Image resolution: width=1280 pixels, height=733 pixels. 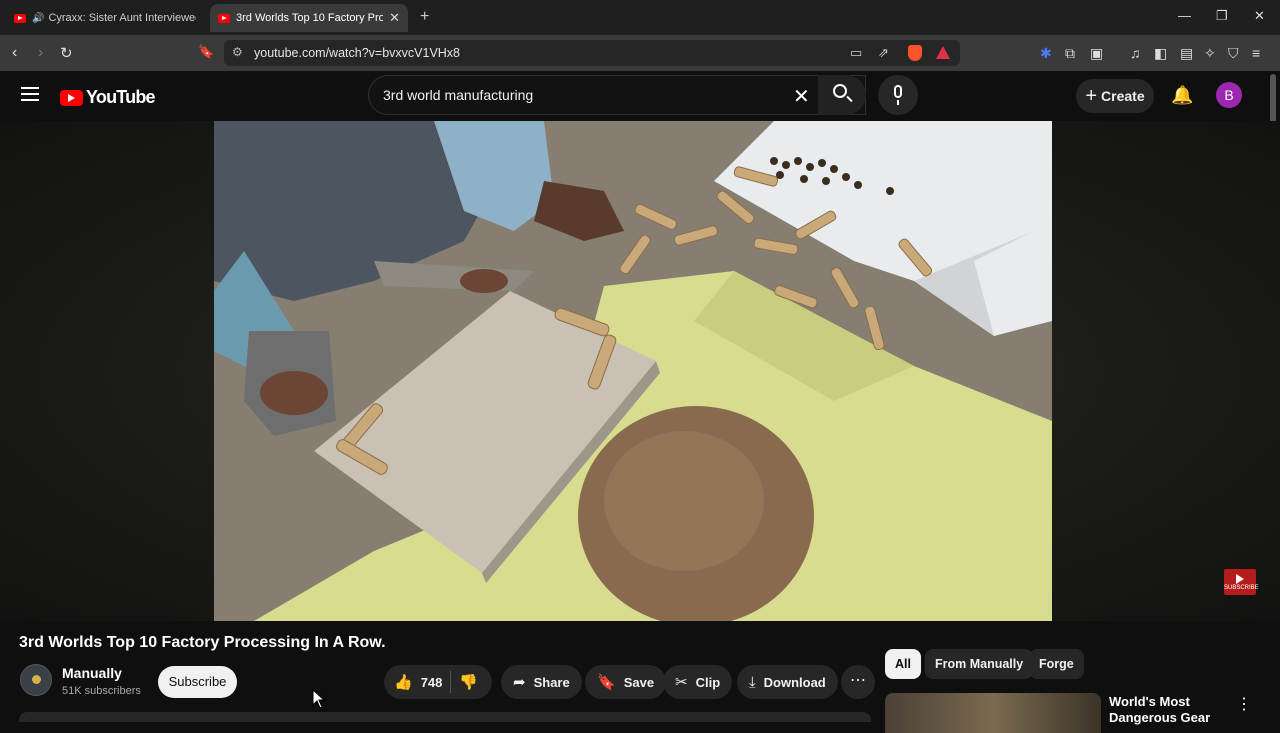 What do you see at coordinates (617, 95) in the screenshot?
I see `search-input: 3rd world manufacturing ✕` at bounding box center [617, 95].